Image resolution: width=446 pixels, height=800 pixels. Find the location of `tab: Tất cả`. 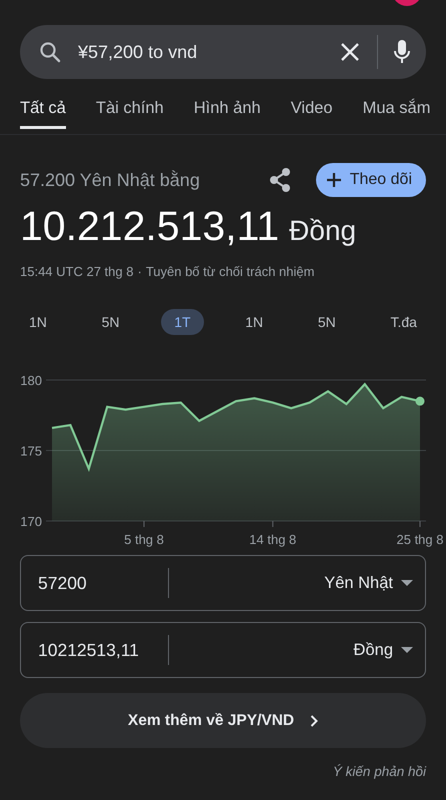

tab: Tất cả is located at coordinates (43, 104).